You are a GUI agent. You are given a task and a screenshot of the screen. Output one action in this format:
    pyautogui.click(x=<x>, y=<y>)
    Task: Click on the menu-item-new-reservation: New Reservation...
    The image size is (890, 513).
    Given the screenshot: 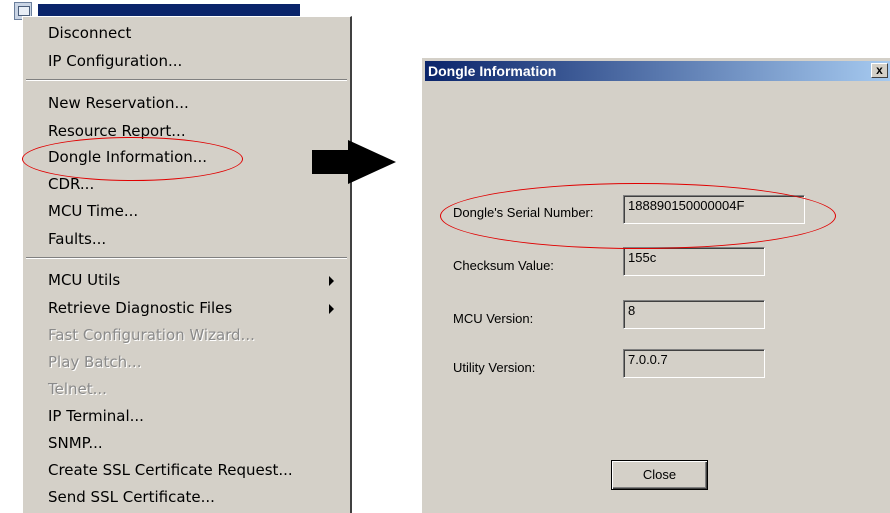 What is the action you would take?
    pyautogui.click(x=118, y=103)
    